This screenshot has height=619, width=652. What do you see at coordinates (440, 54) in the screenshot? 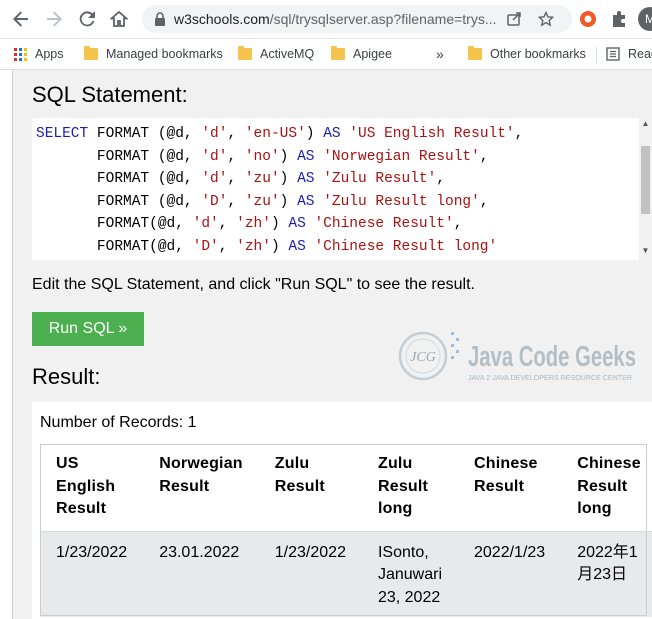
I see `bookmarks-overflow-button: »` at bounding box center [440, 54].